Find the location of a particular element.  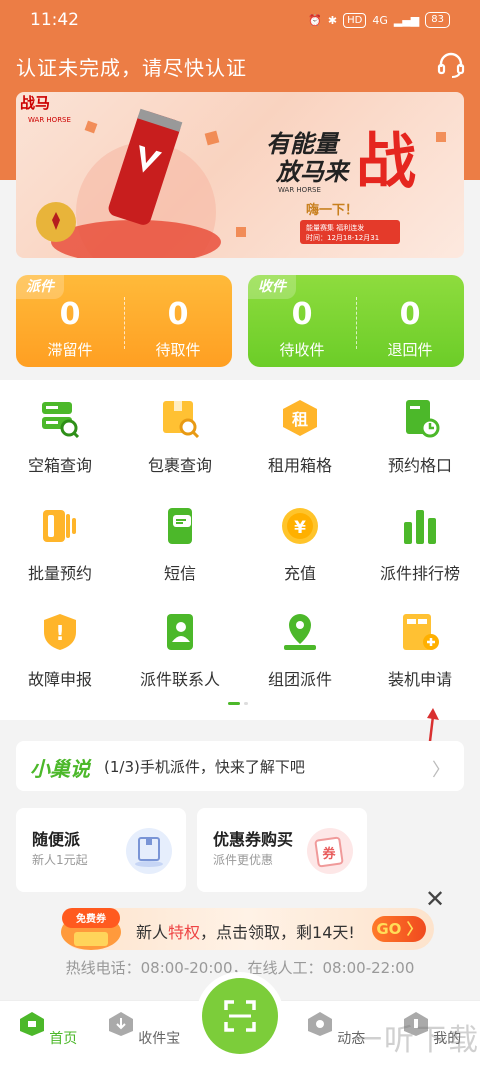

grid-item-parcel-search: 包裹查询 is located at coordinates (180, 430).